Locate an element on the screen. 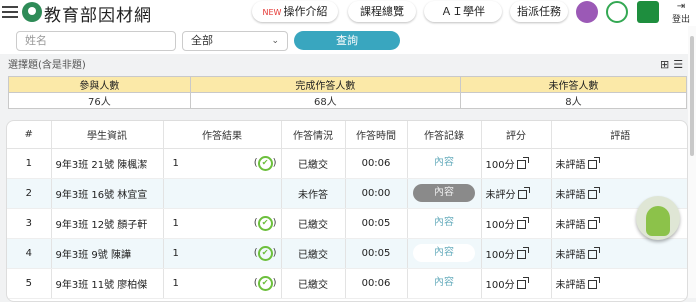 The height and width of the screenshot is (302, 696). student-info: 9年3班 9號 陳譁 is located at coordinates (107, 253).